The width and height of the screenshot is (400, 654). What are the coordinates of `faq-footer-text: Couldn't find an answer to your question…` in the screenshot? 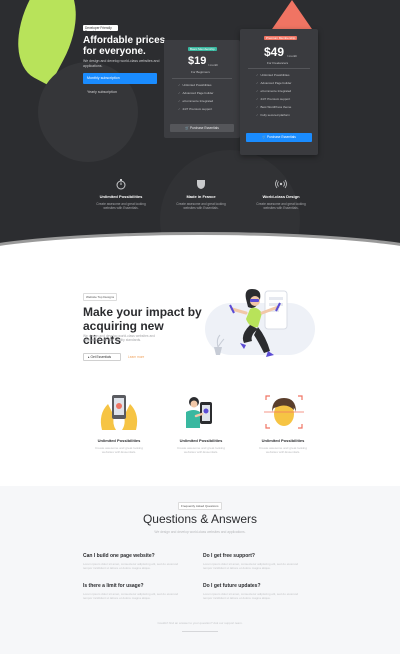 It's located at (200, 623).